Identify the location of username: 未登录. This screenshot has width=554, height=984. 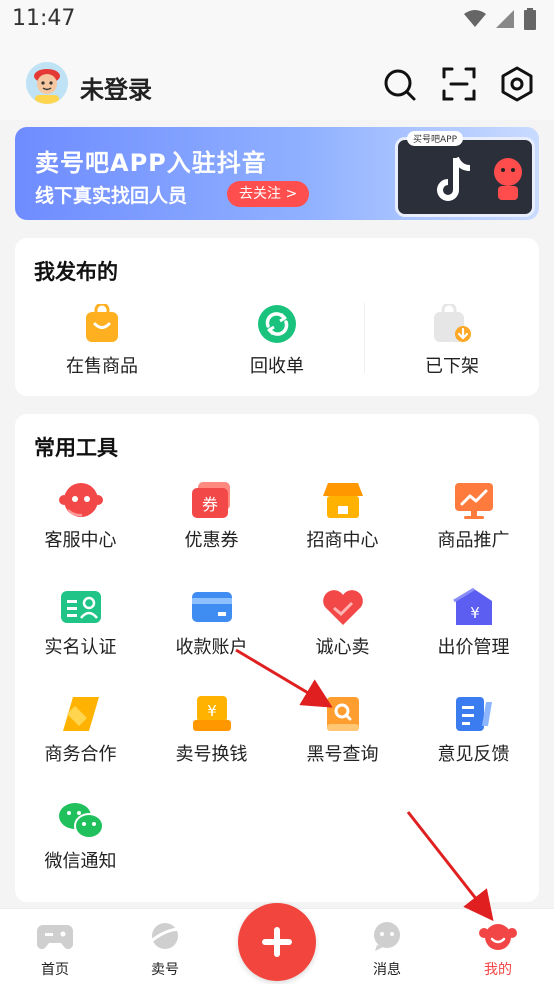
(116, 87).